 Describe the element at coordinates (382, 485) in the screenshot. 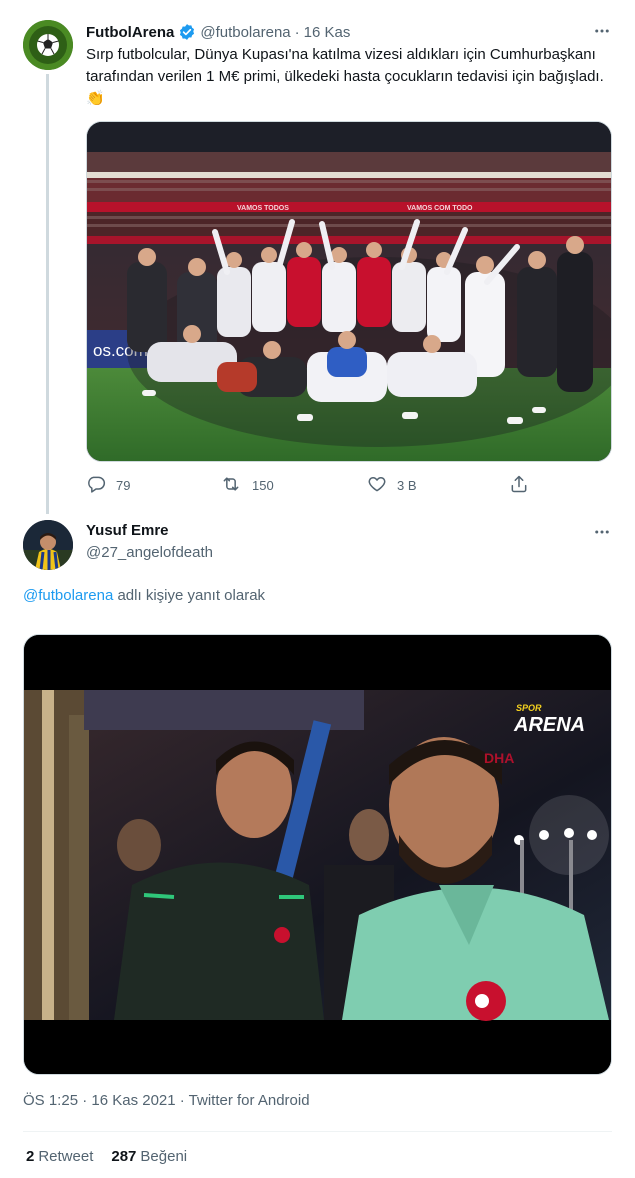

I see `like-icon` at that location.